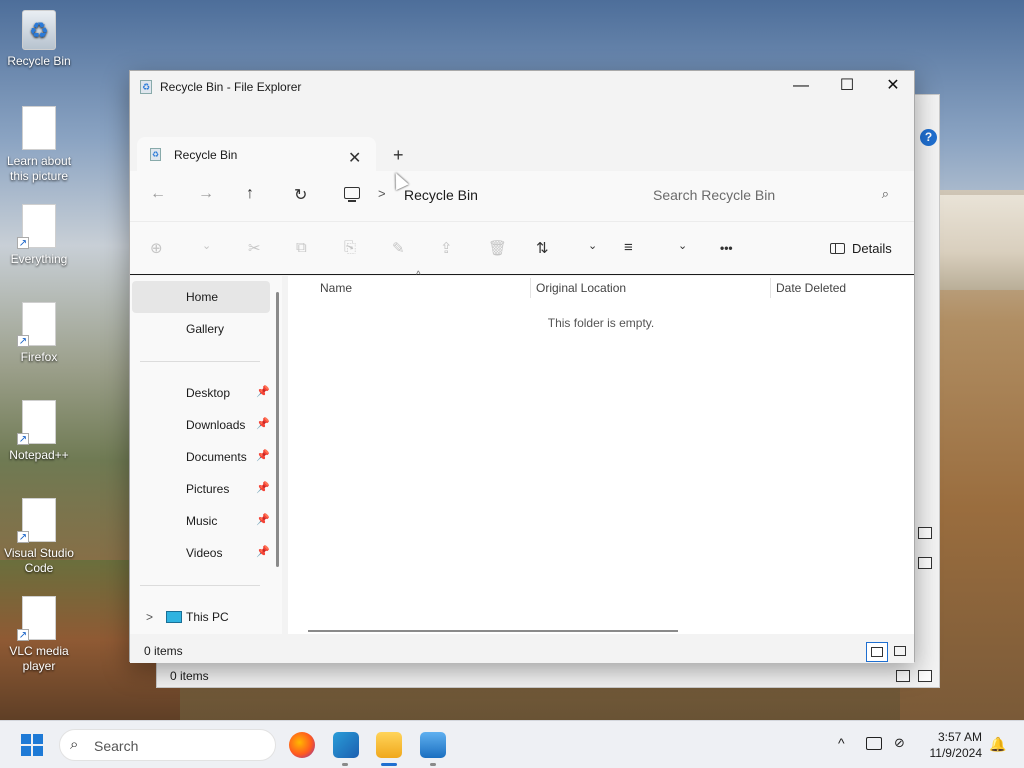 The height and width of the screenshot is (768, 1024). What do you see at coordinates (149, 617) in the screenshot?
I see `chevron-right-icon: >` at bounding box center [149, 617].